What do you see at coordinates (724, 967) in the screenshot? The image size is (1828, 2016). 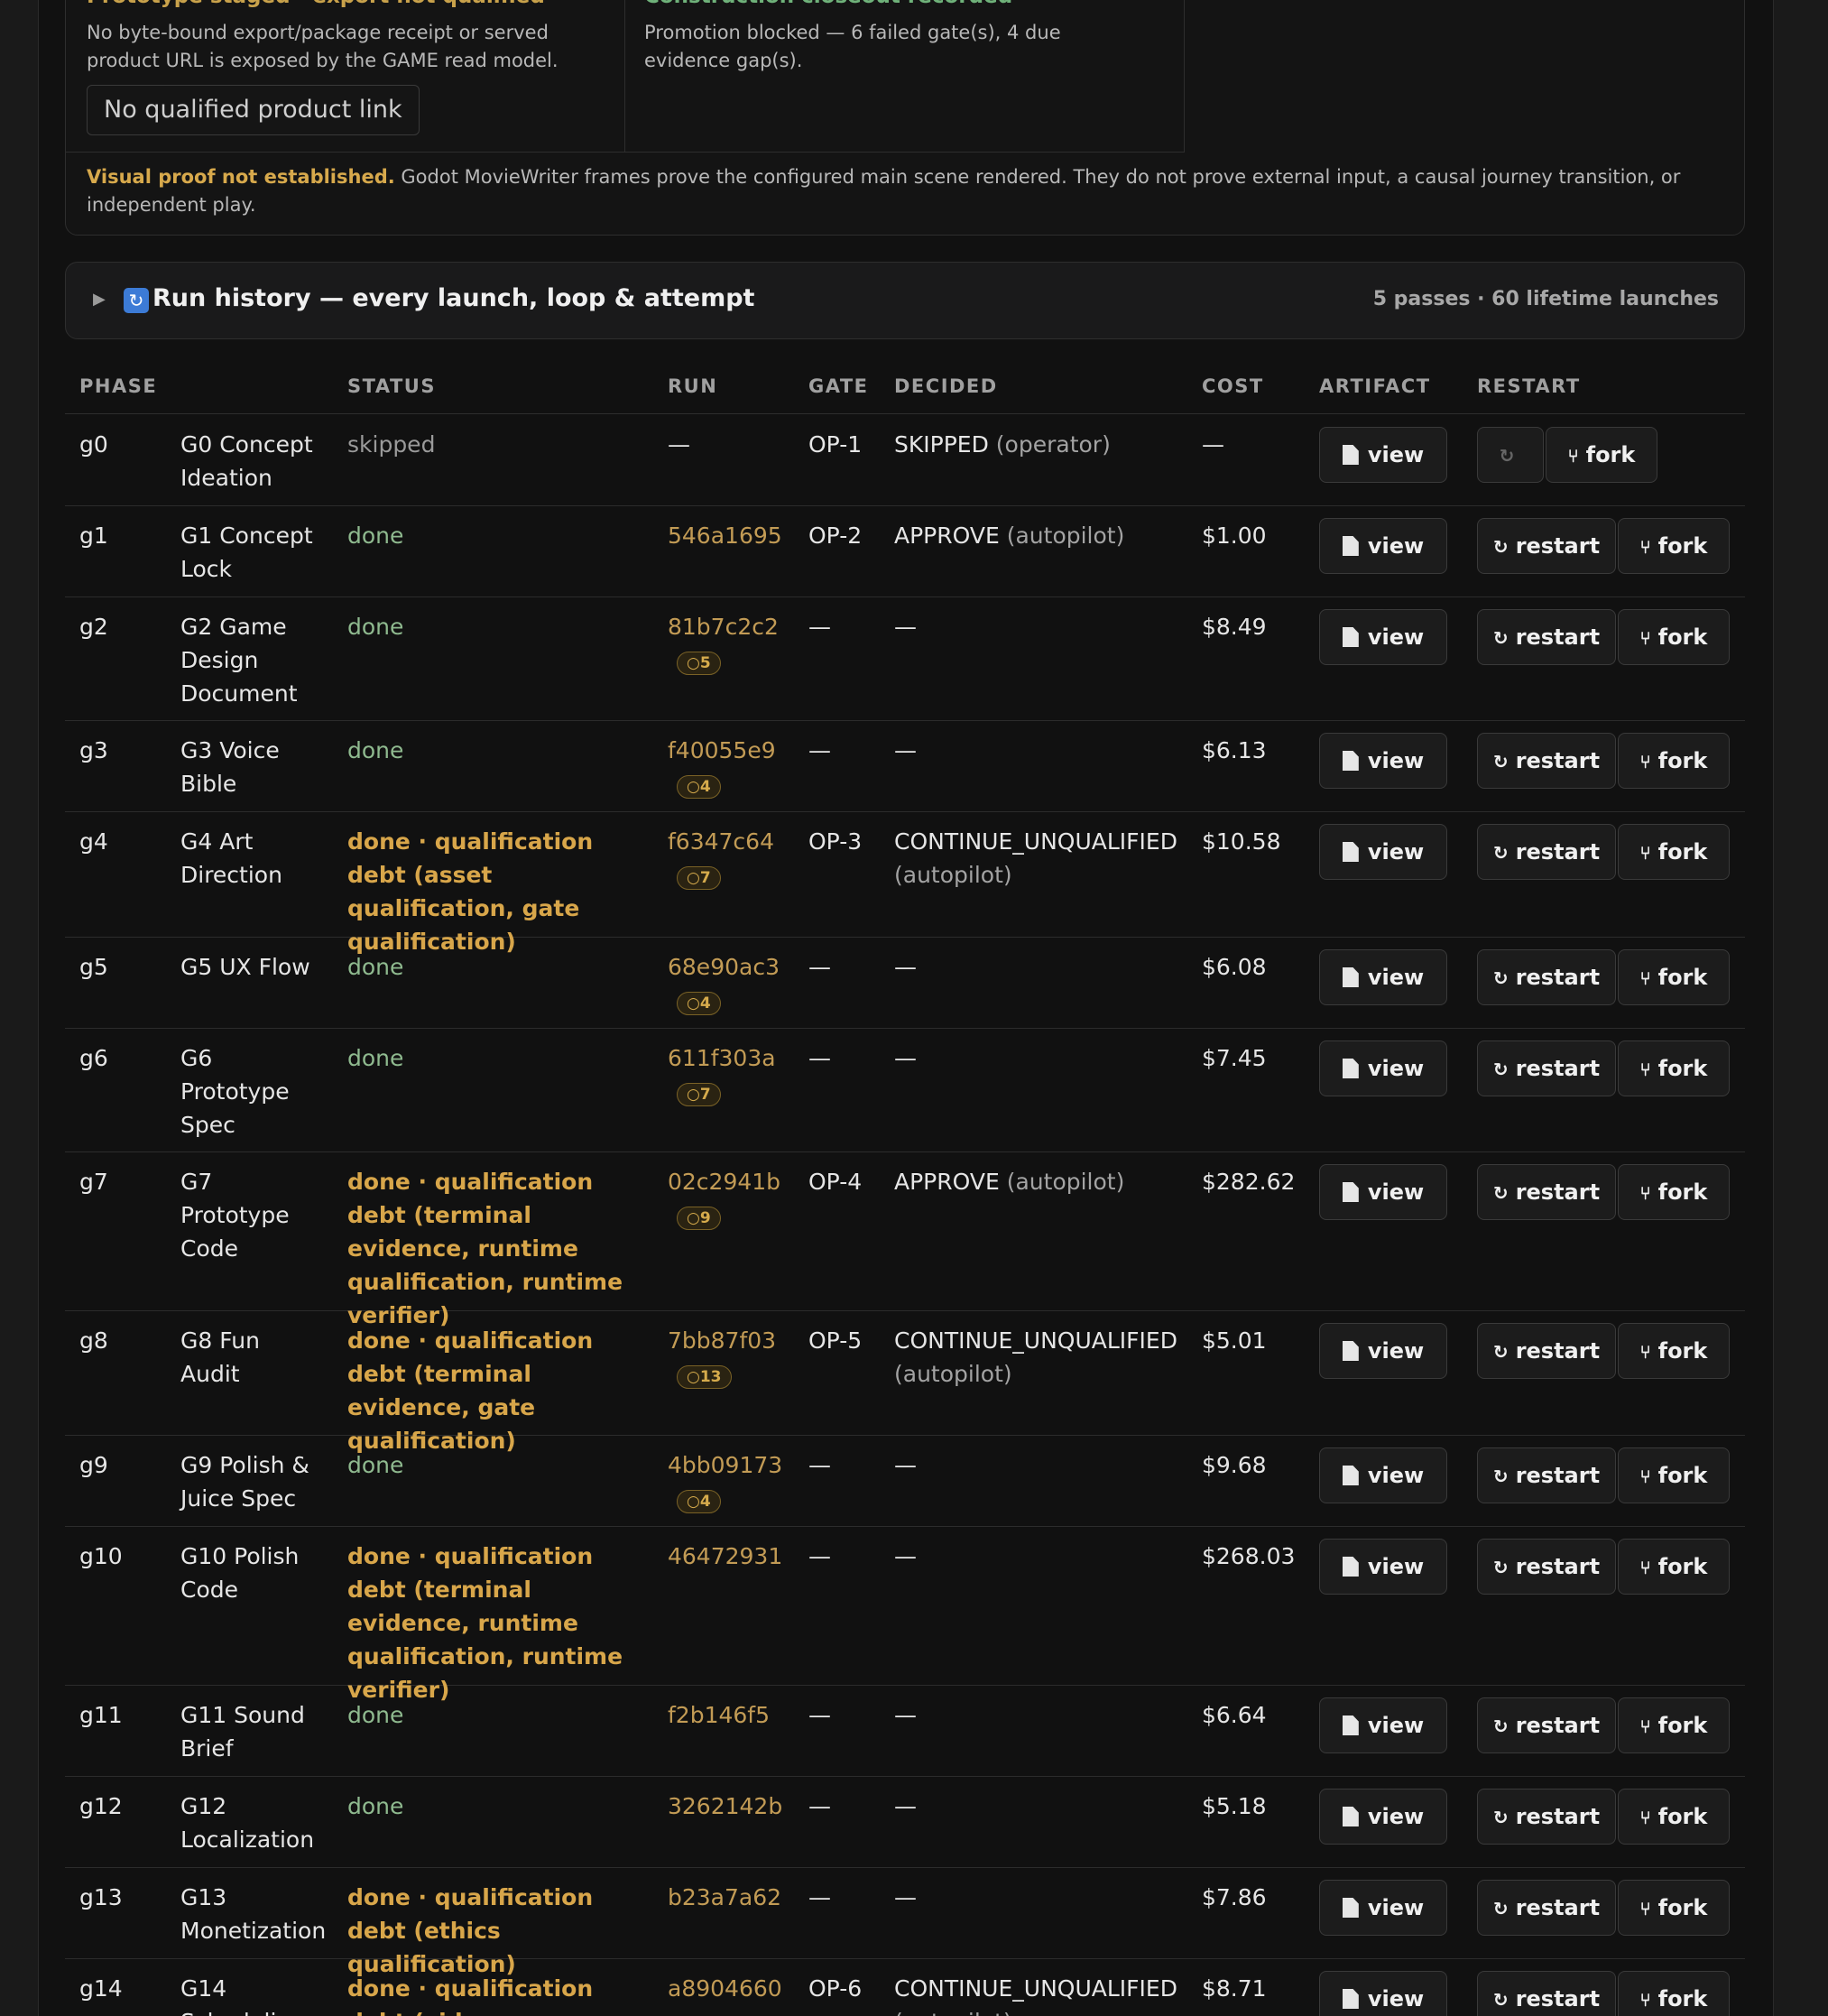 I see `run-id-link: 68e90ac3` at bounding box center [724, 967].